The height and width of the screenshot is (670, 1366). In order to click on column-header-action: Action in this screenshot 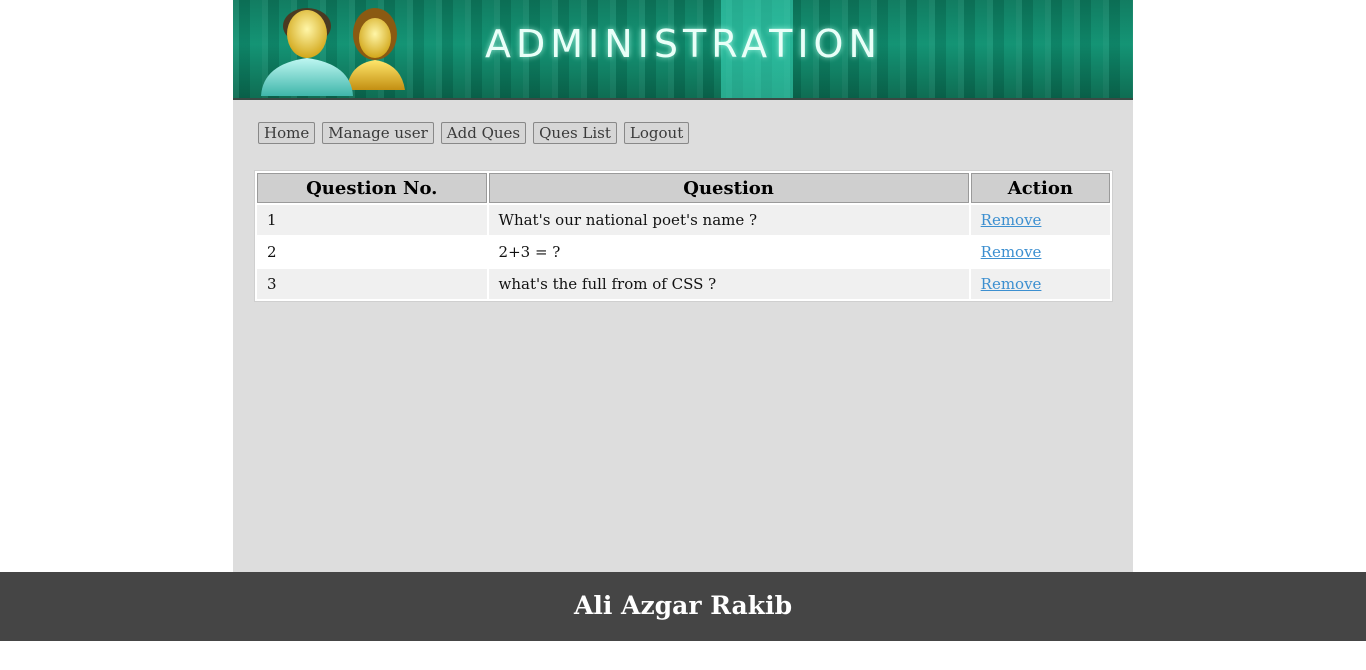, I will do `click(1040, 188)`.